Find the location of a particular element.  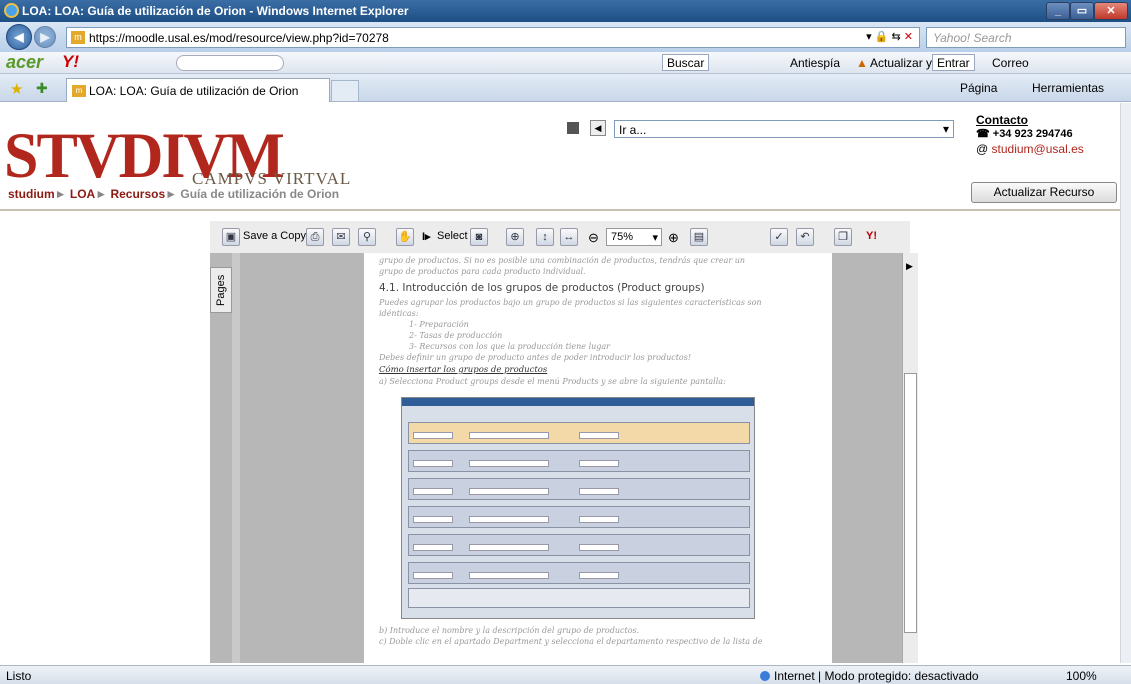

acer-logo: acer is located at coordinates (25, 62).